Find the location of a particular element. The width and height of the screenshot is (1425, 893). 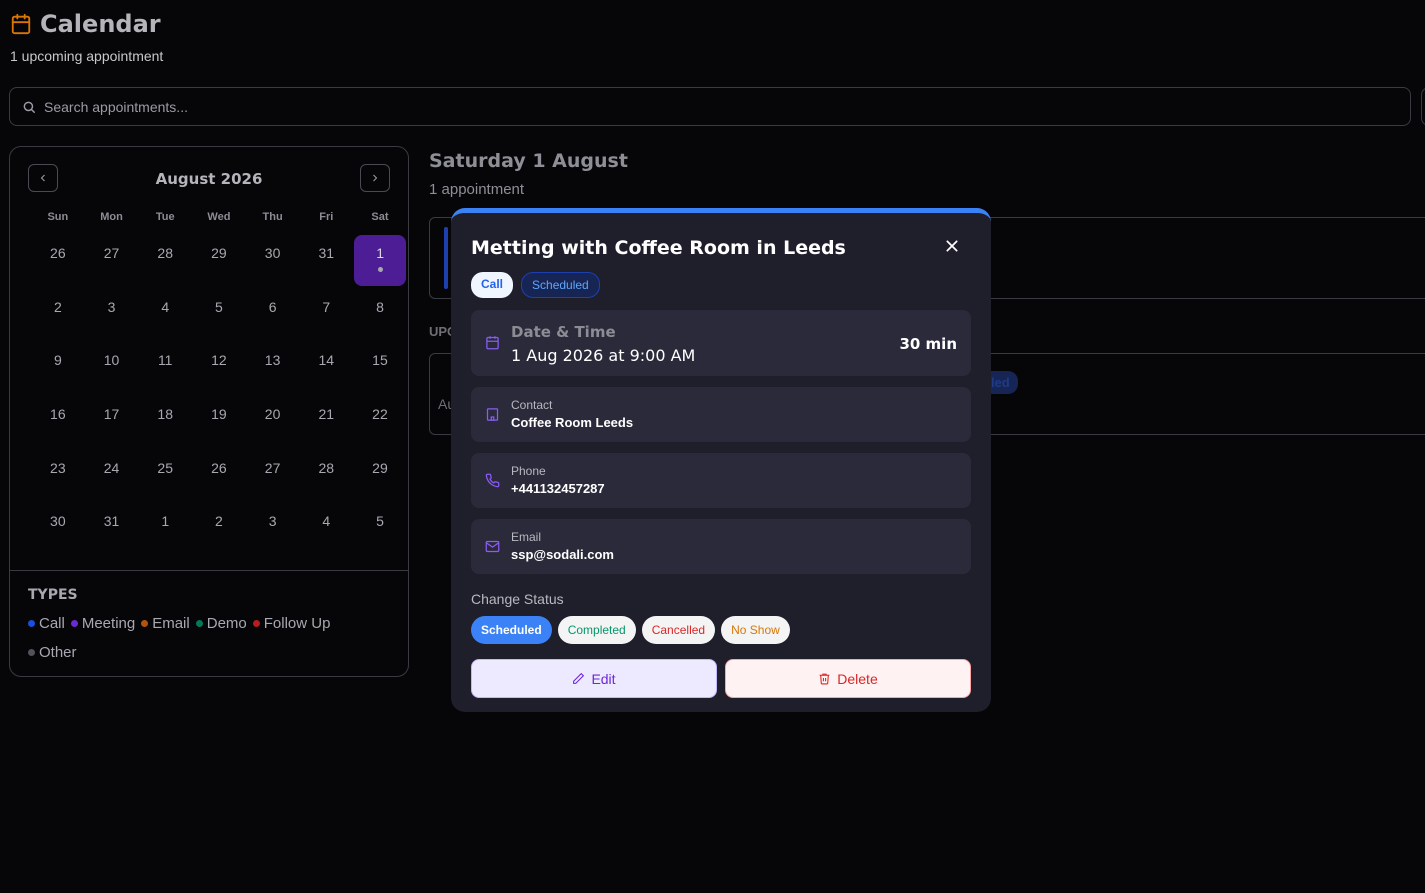

status-badge: Scheduled is located at coordinates (560, 285).